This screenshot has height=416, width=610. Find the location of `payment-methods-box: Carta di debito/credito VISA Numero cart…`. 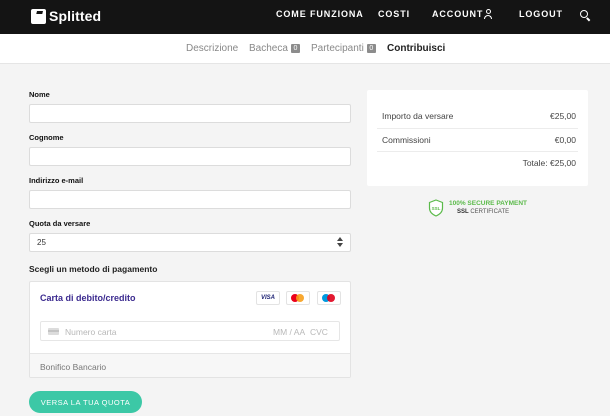

payment-methods-box: Carta di debito/credito VISA Numero cart… is located at coordinates (190, 329).